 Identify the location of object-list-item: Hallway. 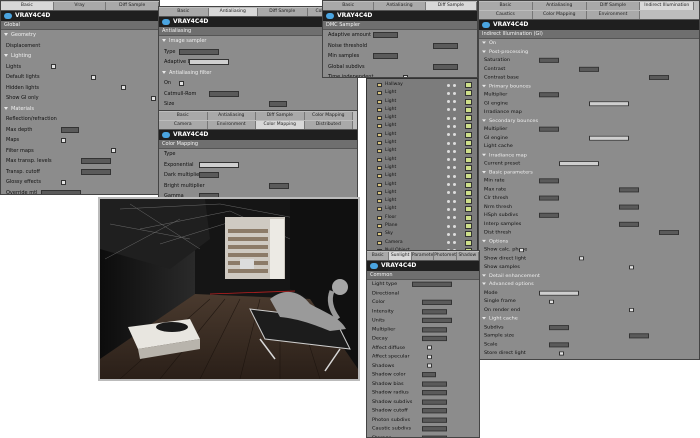
(422, 85).